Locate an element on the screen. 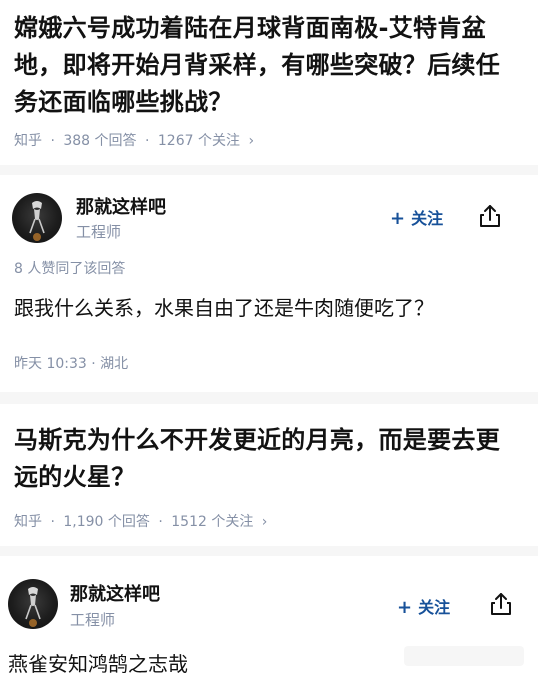 Image resolution: width=538 pixels, height=680 pixels. answer-count: 1,190 个回答 is located at coordinates (106, 522).